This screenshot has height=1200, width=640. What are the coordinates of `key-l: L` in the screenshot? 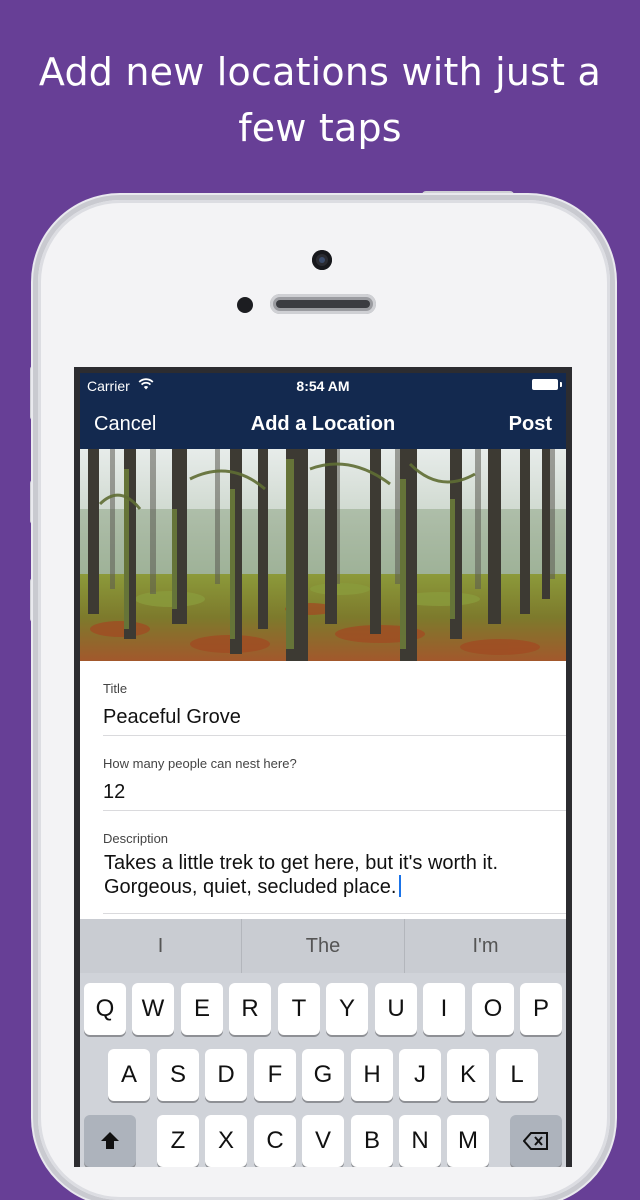 It's located at (517, 1075).